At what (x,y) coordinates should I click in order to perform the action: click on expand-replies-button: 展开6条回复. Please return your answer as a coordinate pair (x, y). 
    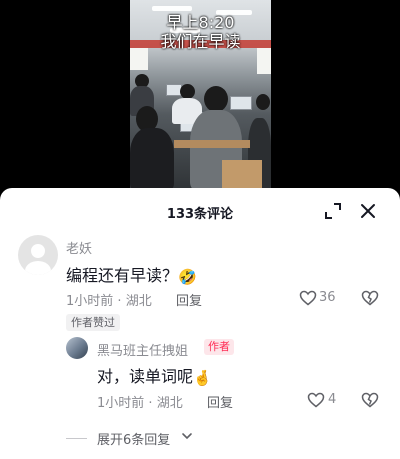
    Looking at the image, I should click on (133, 438).